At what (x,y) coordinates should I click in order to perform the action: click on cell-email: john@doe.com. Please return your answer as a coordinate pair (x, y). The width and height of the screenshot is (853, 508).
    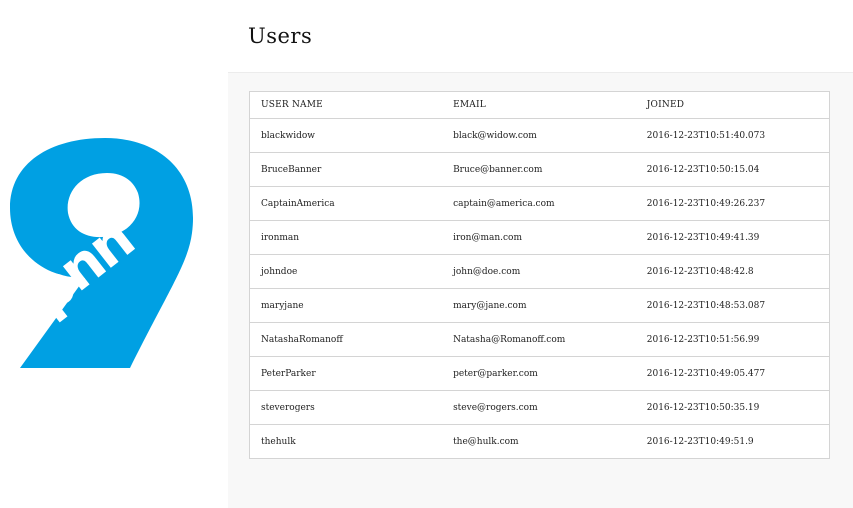
    Looking at the image, I should click on (539, 271).